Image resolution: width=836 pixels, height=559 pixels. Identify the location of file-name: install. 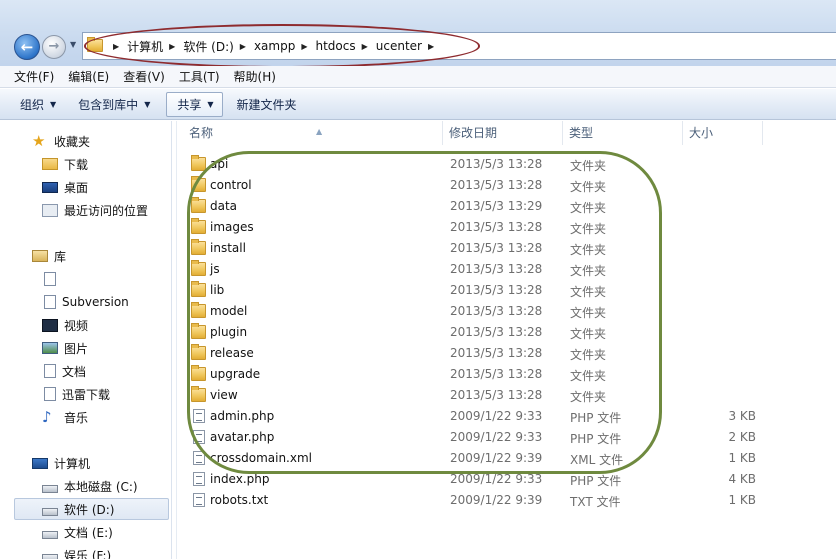
(228, 248).